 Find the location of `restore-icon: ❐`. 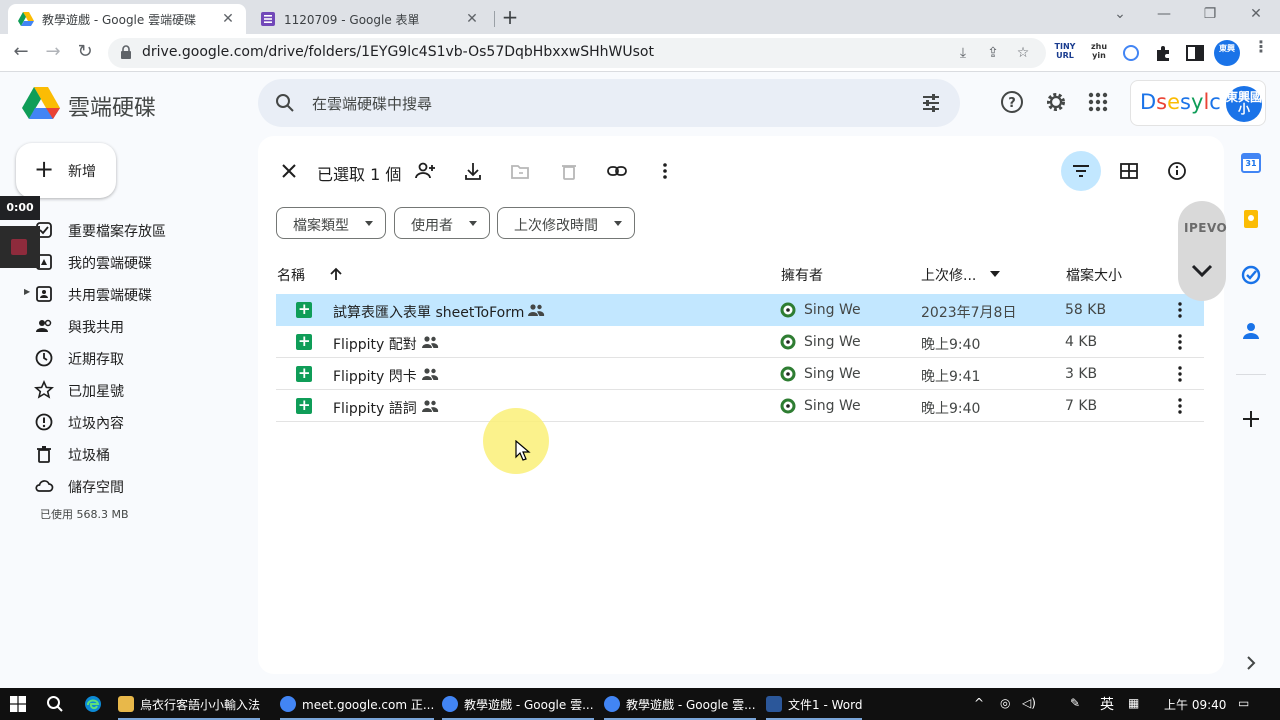

restore-icon: ❐ is located at coordinates (1210, 14).